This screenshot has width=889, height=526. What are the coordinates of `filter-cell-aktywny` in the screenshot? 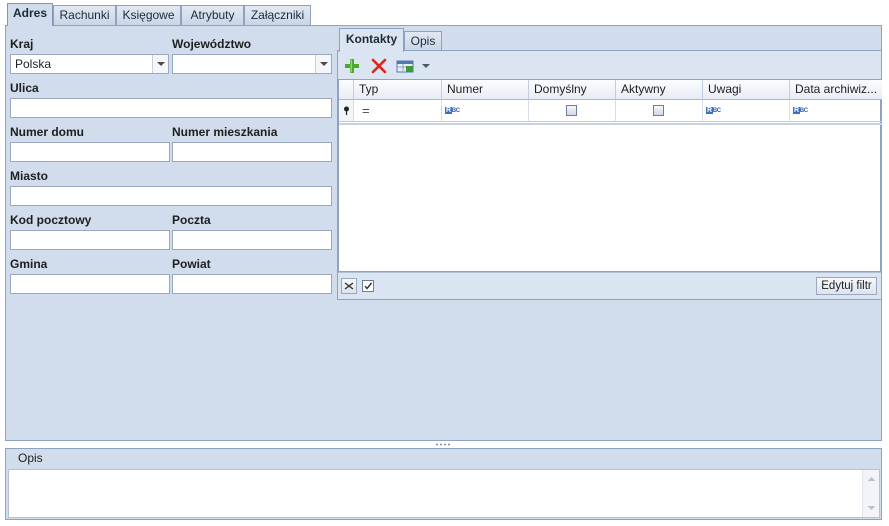 It's located at (659, 111).